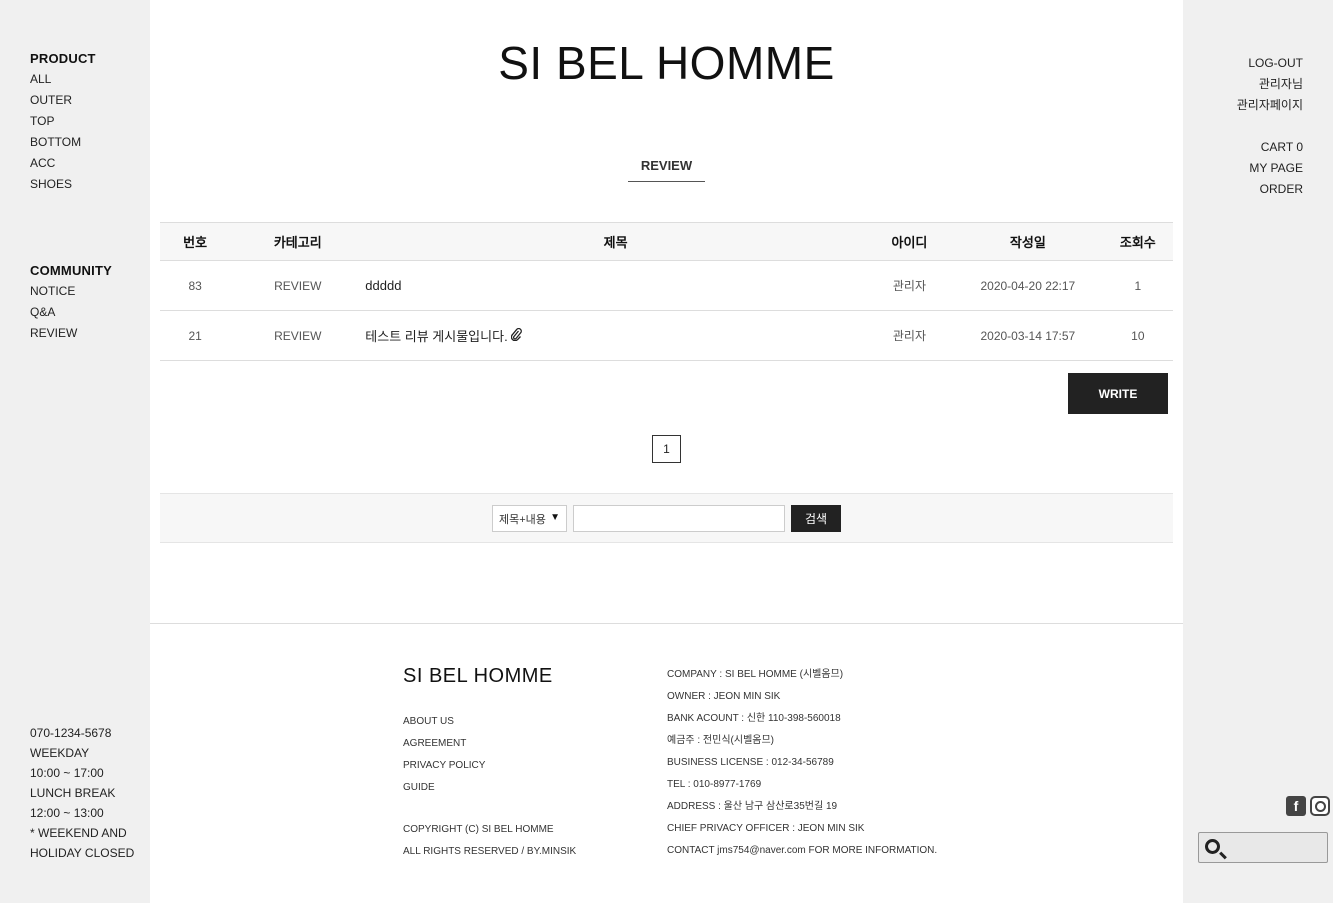  I want to click on search-select-value: 제목+내용, so click(522, 519).